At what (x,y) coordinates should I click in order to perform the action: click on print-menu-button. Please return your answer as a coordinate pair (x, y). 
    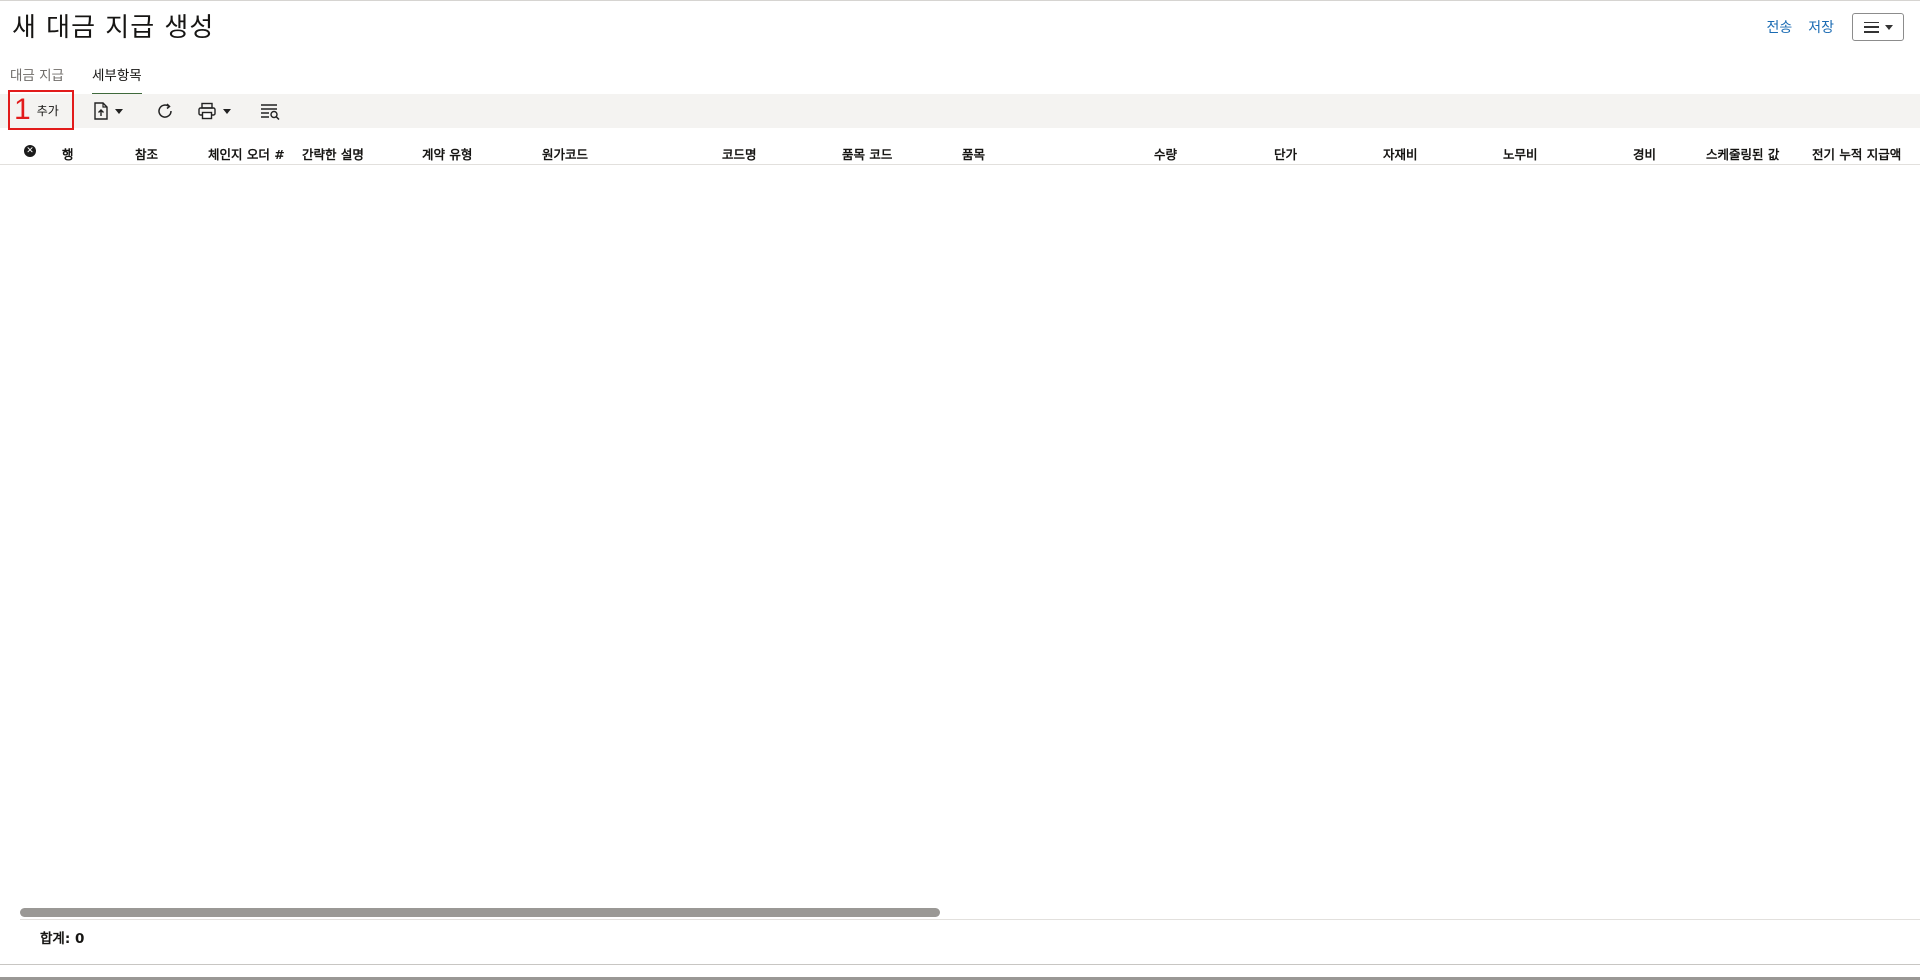
    Looking at the image, I should click on (214, 111).